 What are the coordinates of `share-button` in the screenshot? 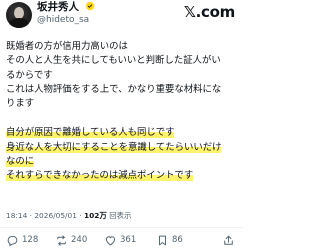 It's located at (228, 240).